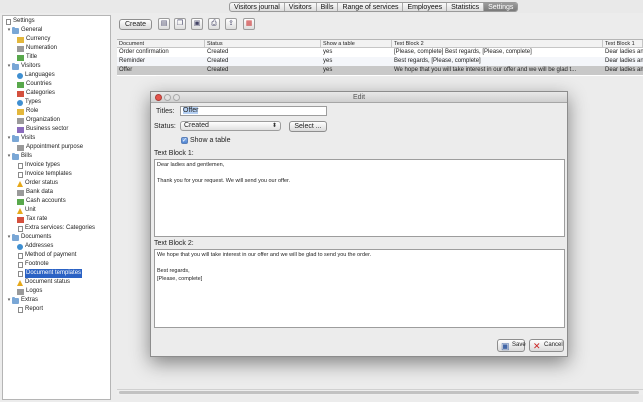 This screenshot has height=402, width=643. I want to click on tree-item-numeration: Numeration, so click(37, 48).